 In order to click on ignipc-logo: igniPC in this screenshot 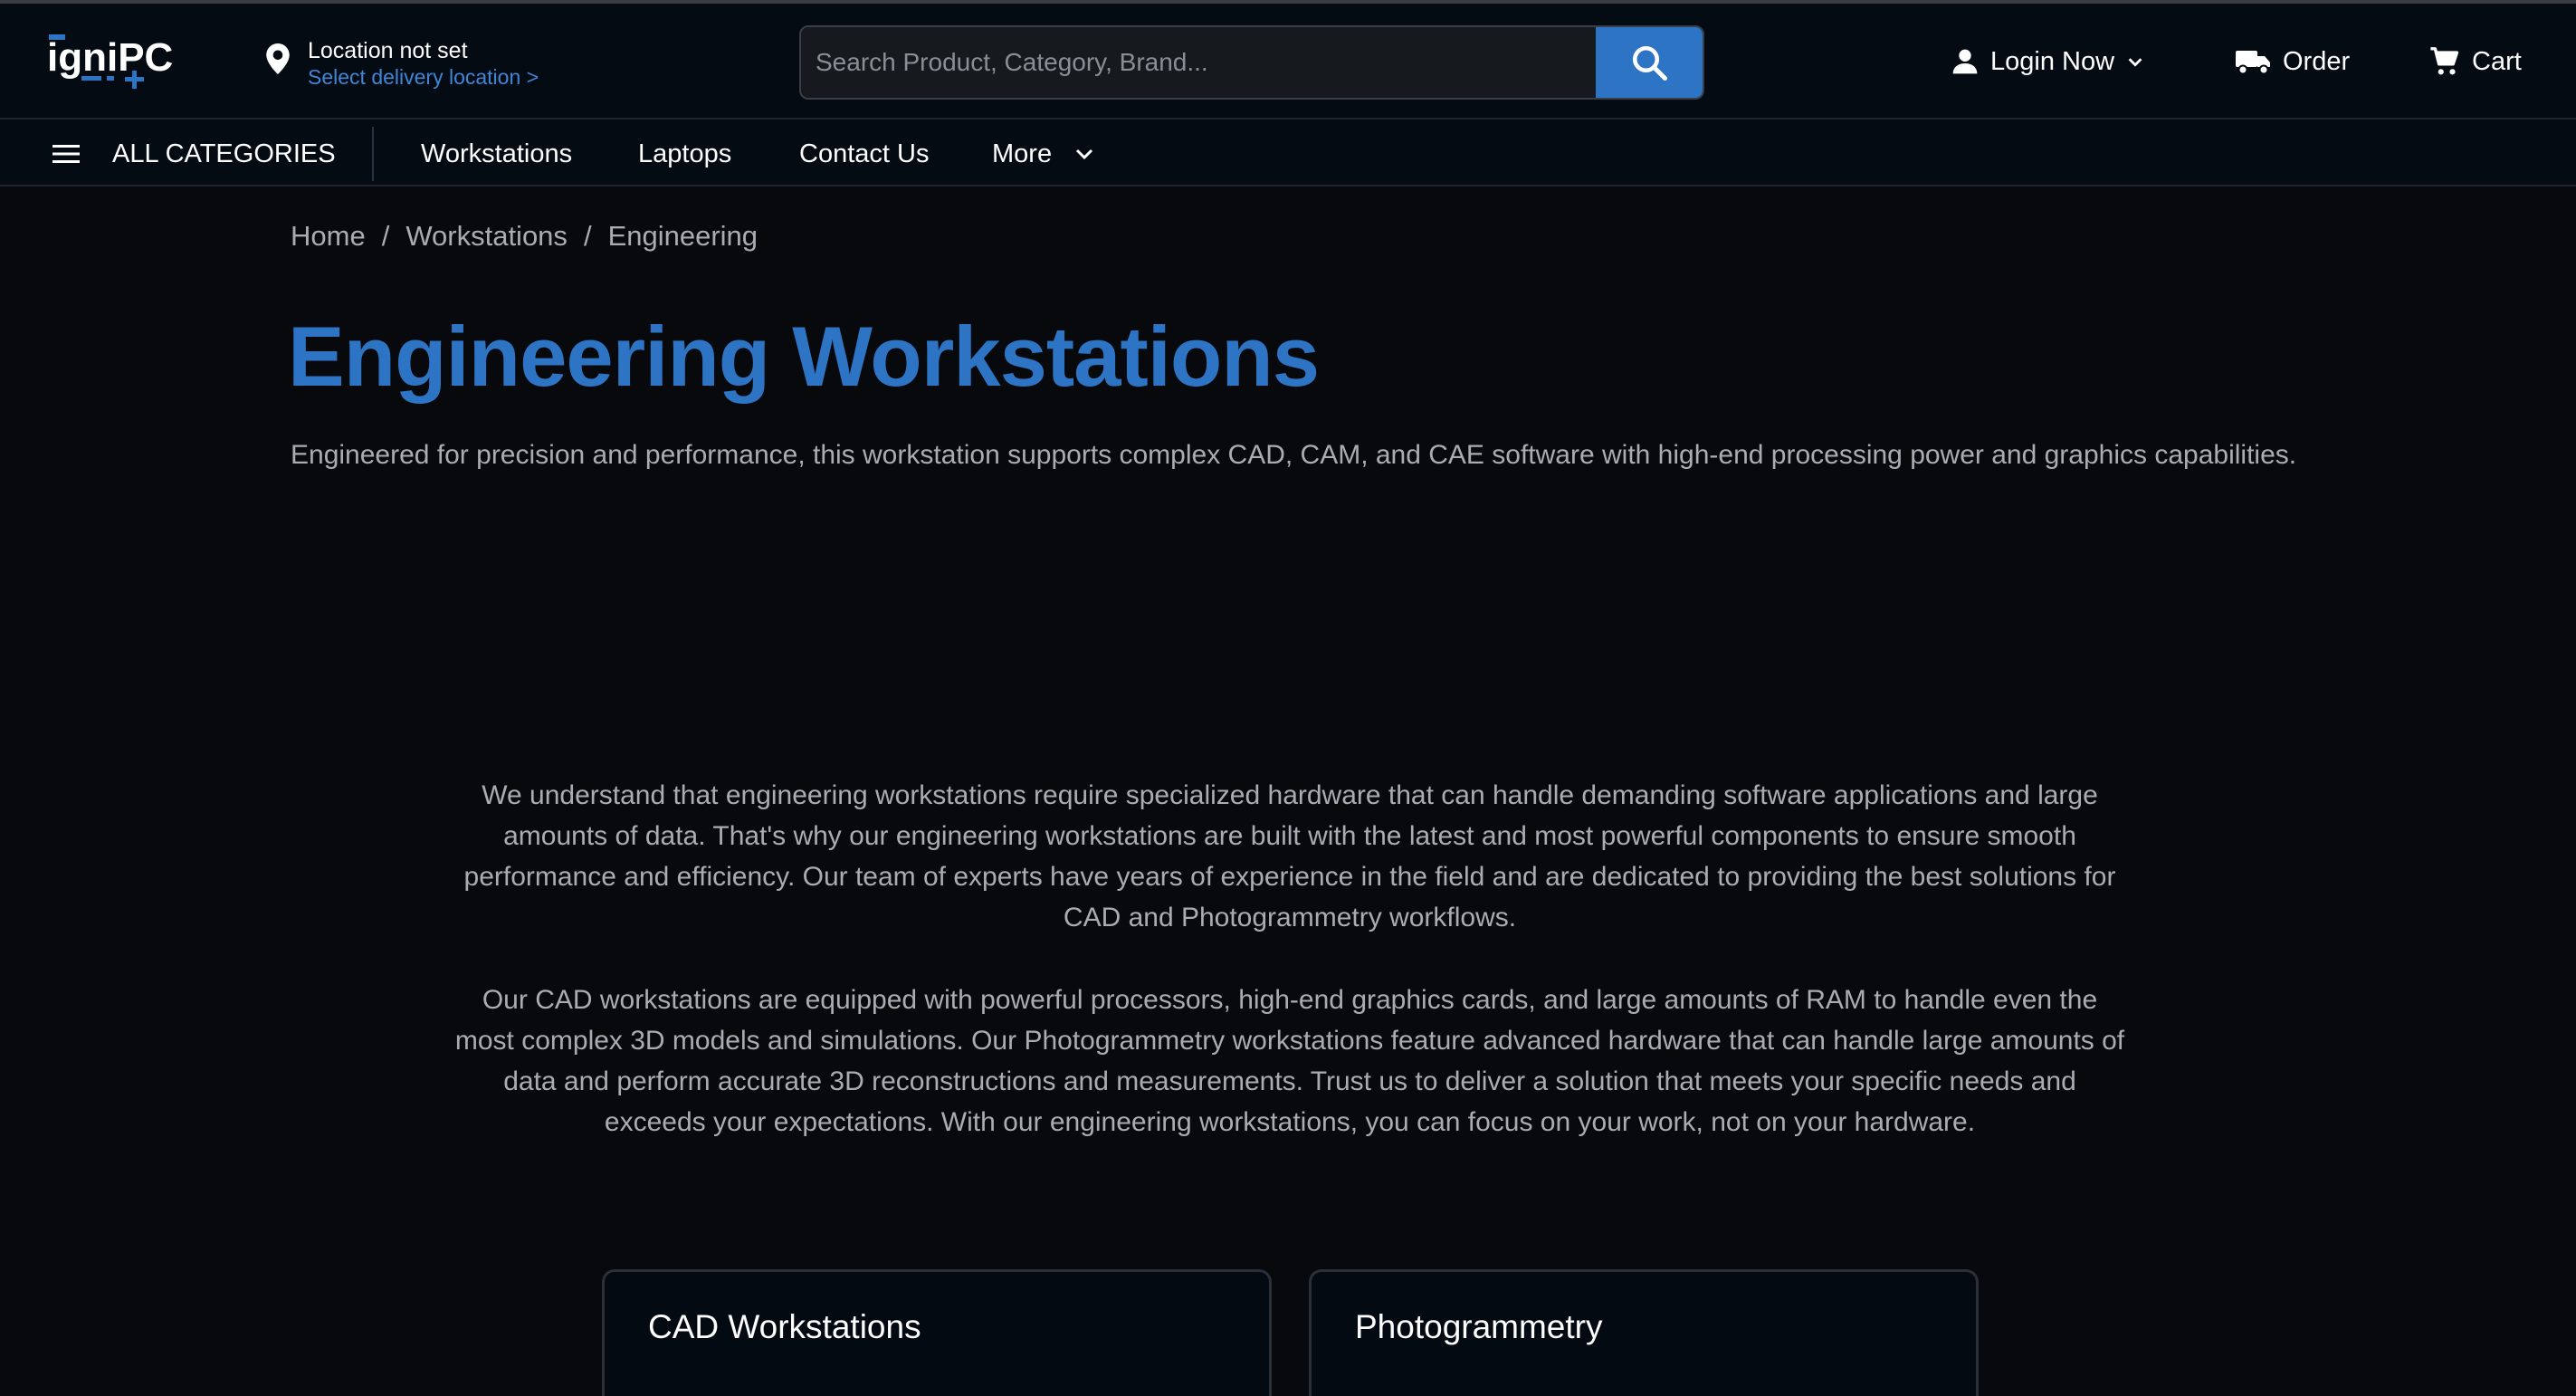, I will do `click(113, 61)`.